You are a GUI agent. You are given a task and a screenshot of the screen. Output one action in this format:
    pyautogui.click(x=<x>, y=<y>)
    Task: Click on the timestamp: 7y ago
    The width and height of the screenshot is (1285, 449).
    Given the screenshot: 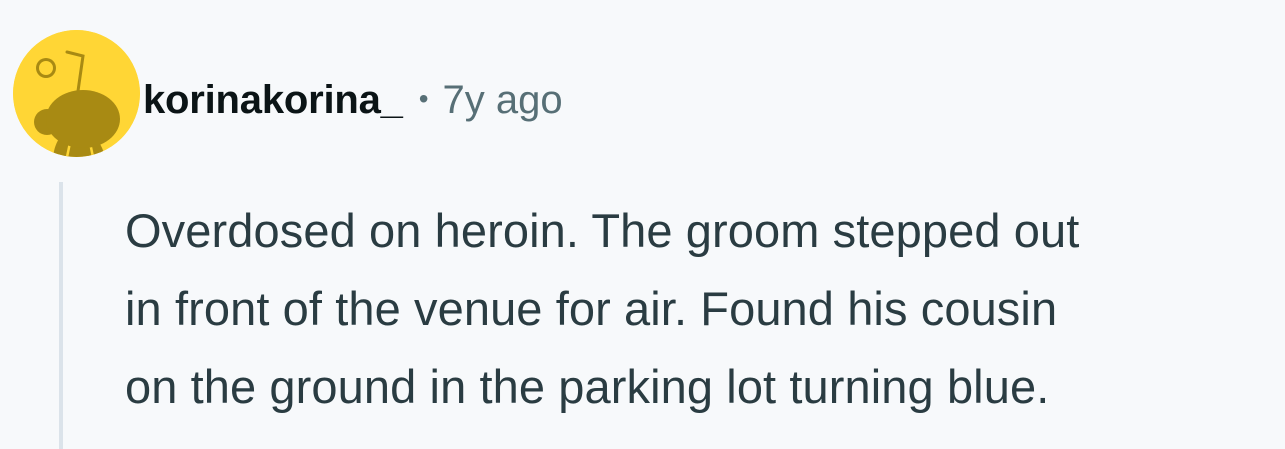 What is the action you would take?
    pyautogui.click(x=503, y=100)
    